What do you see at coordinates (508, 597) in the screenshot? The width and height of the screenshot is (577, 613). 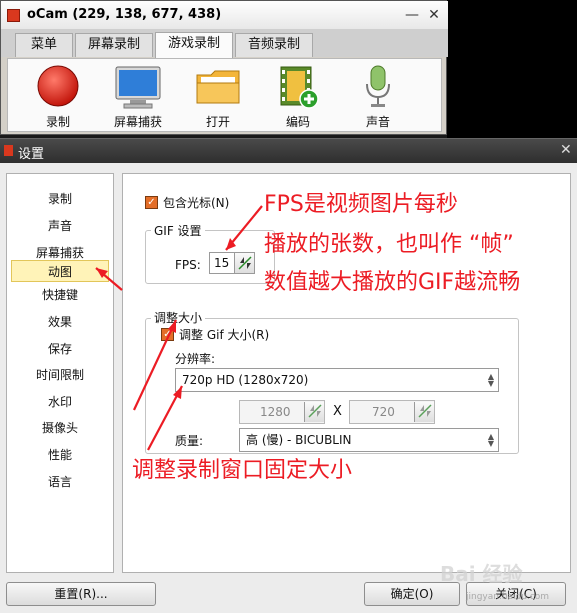 I see `watermark-url: jingyan.baidu.com` at bounding box center [508, 597].